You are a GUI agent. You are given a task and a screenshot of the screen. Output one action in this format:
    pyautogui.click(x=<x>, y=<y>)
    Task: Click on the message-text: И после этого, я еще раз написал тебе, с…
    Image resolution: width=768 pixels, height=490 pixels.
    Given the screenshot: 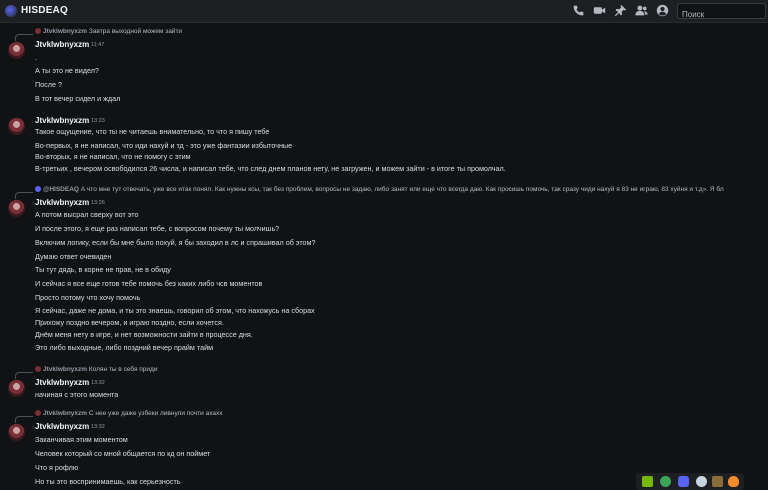 What is the action you would take?
    pyautogui.click(x=157, y=228)
    